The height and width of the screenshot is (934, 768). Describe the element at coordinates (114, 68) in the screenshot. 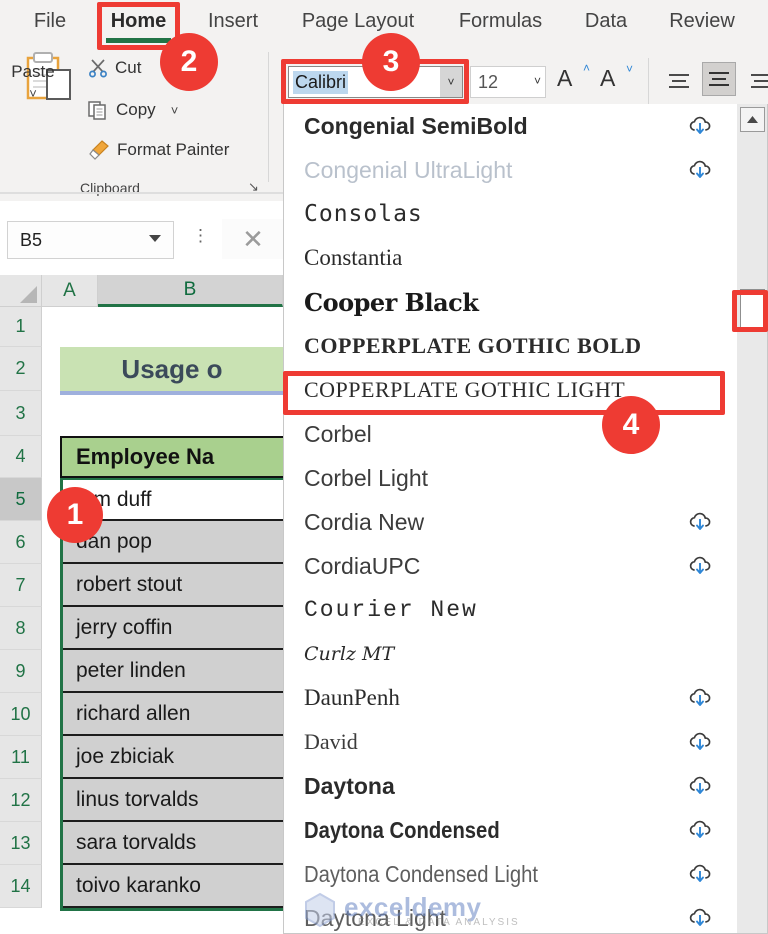

I see `cut-button: Cut` at that location.